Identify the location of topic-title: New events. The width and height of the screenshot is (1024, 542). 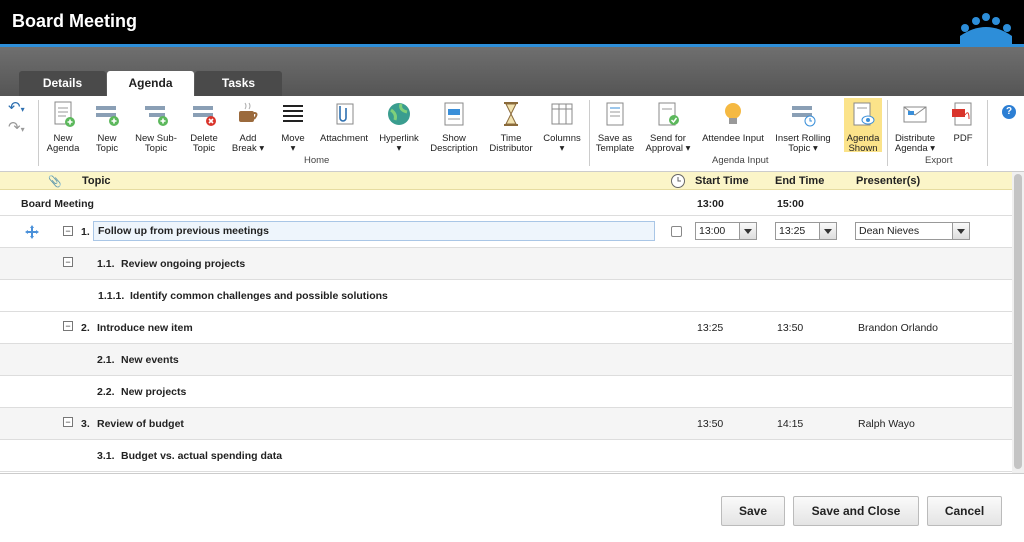
(150, 360).